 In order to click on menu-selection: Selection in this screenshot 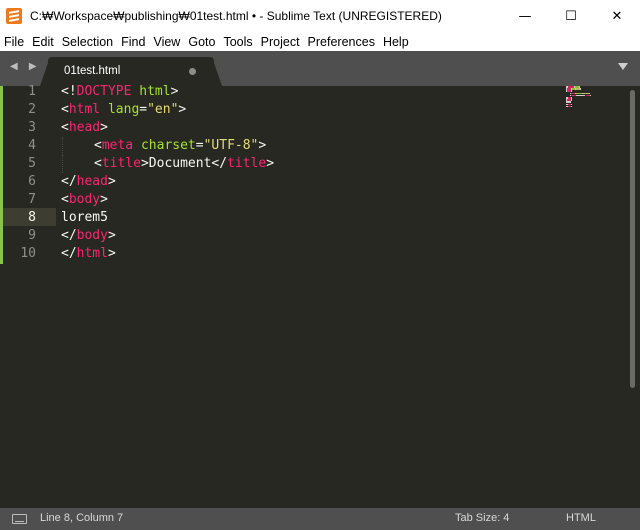, I will do `click(87, 42)`.